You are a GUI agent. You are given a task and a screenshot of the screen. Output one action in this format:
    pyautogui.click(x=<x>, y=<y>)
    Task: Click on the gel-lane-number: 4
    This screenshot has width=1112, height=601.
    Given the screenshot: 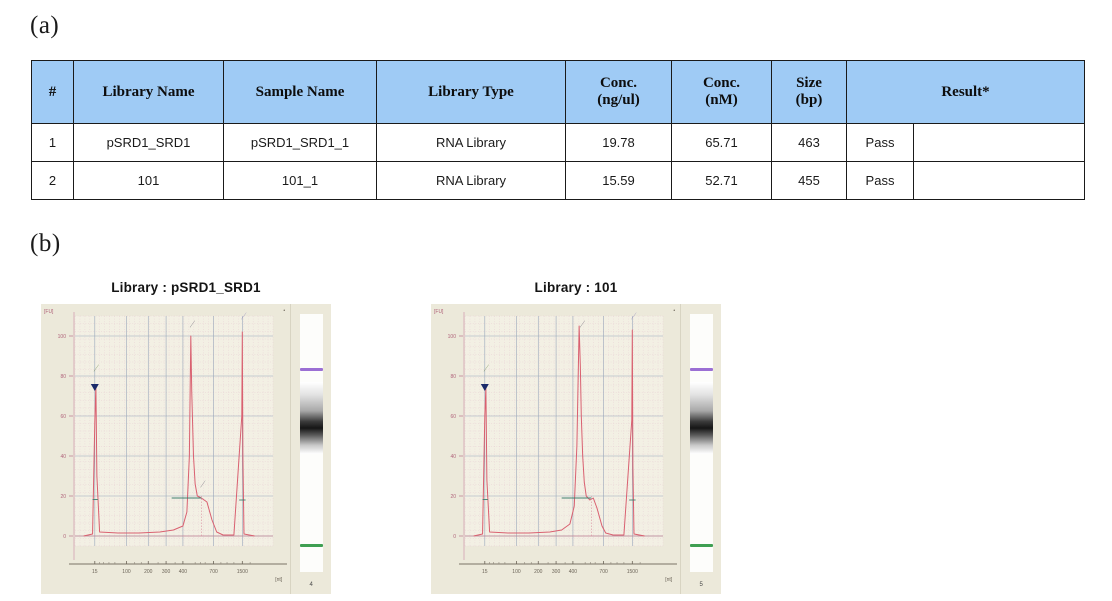 What is the action you would take?
    pyautogui.click(x=311, y=585)
    